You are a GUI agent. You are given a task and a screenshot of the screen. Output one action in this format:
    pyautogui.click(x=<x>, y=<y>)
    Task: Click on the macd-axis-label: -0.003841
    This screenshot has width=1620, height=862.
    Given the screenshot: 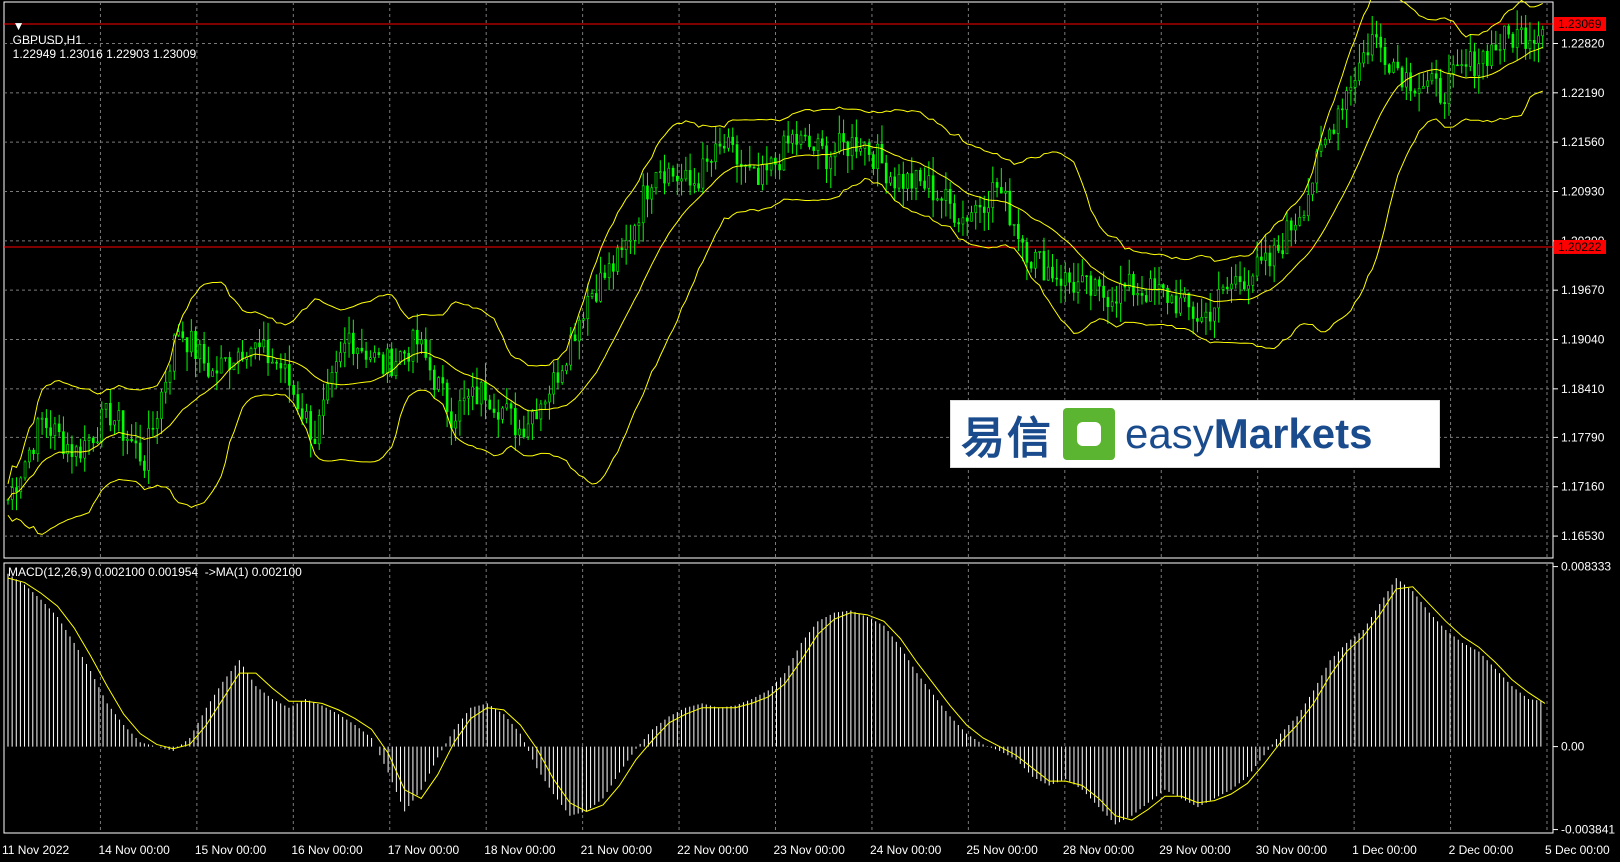 What is the action you would take?
    pyautogui.click(x=1588, y=830)
    